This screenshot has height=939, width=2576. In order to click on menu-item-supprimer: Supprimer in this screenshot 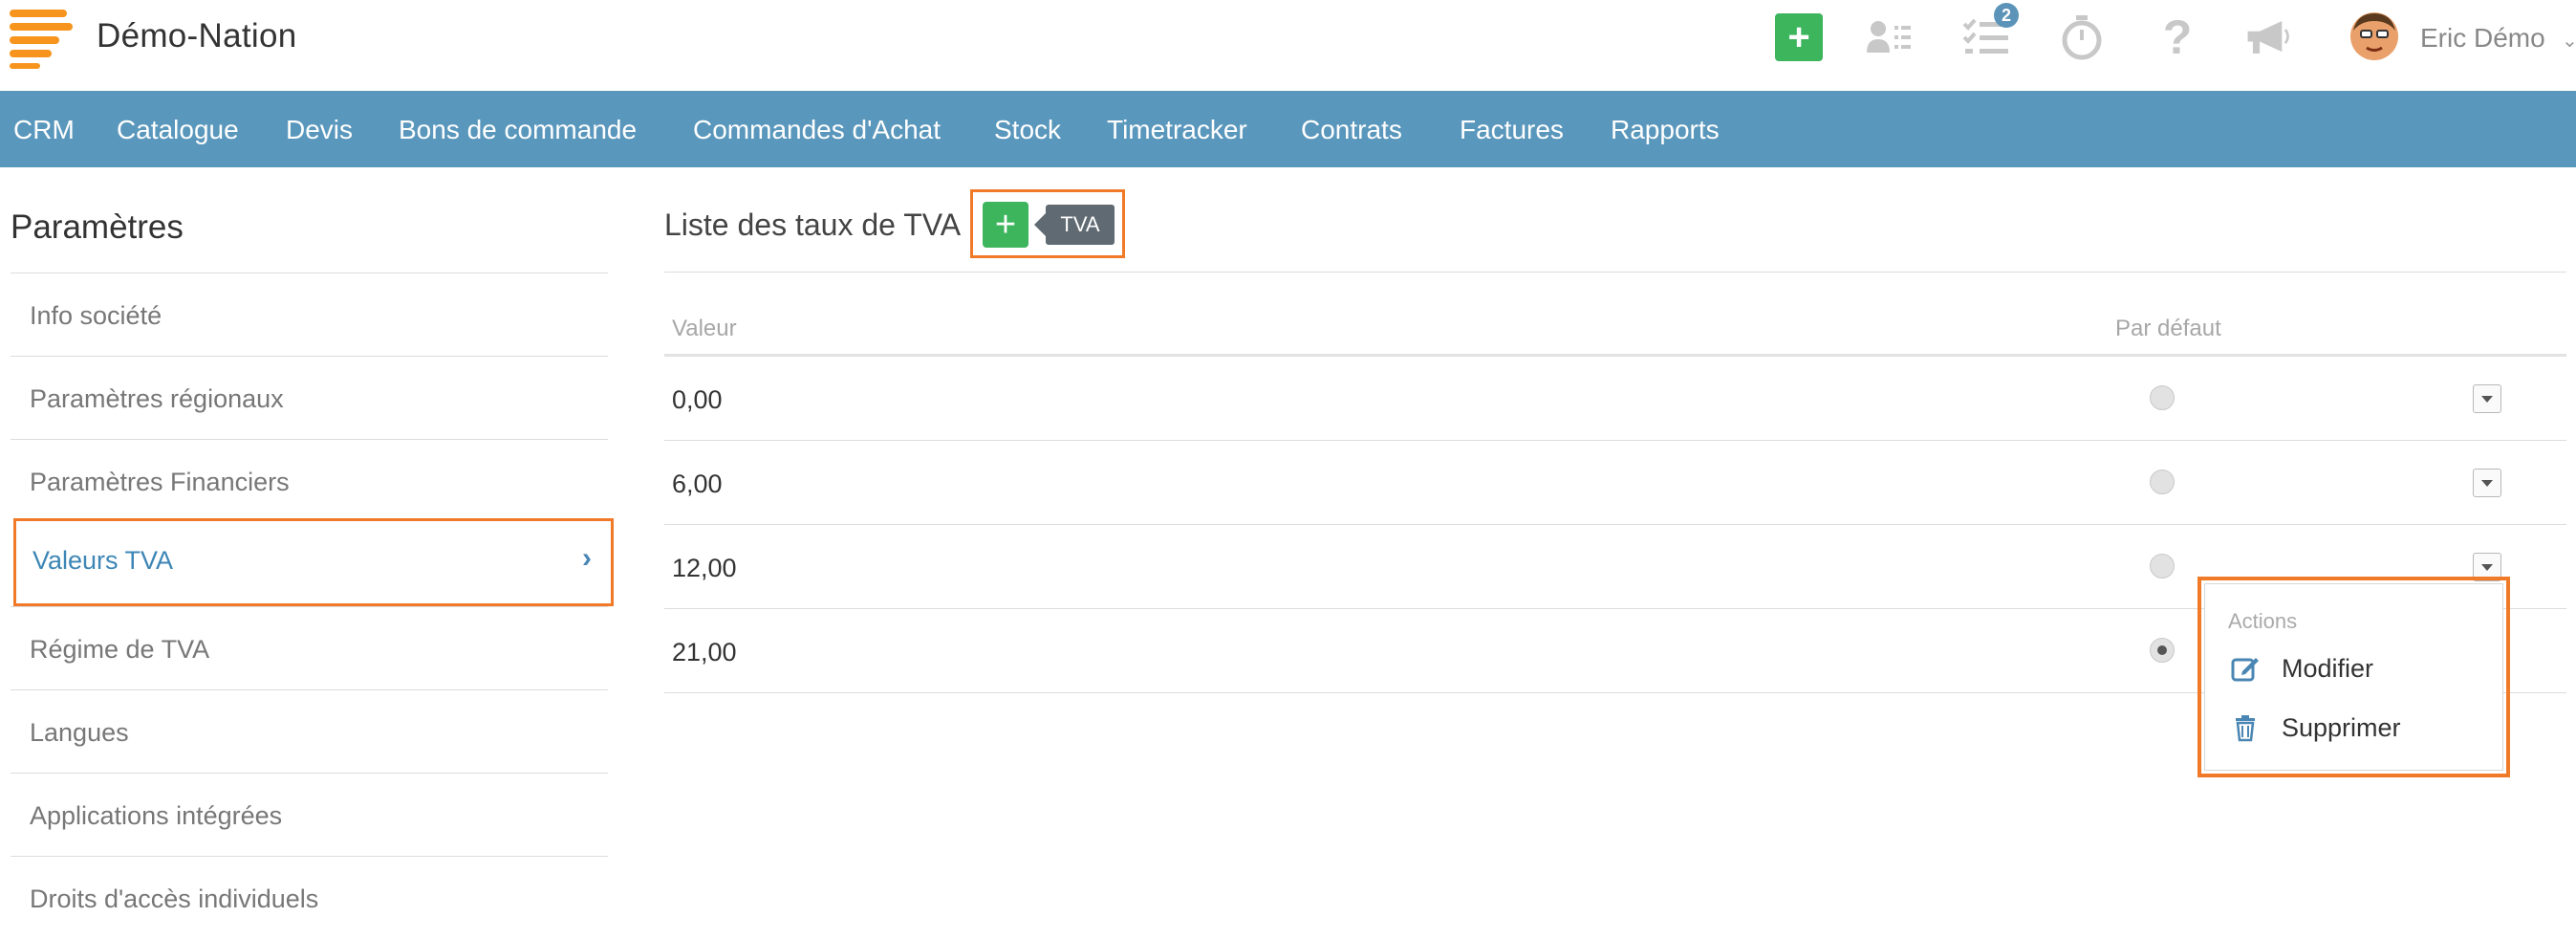, I will do `click(2357, 728)`.